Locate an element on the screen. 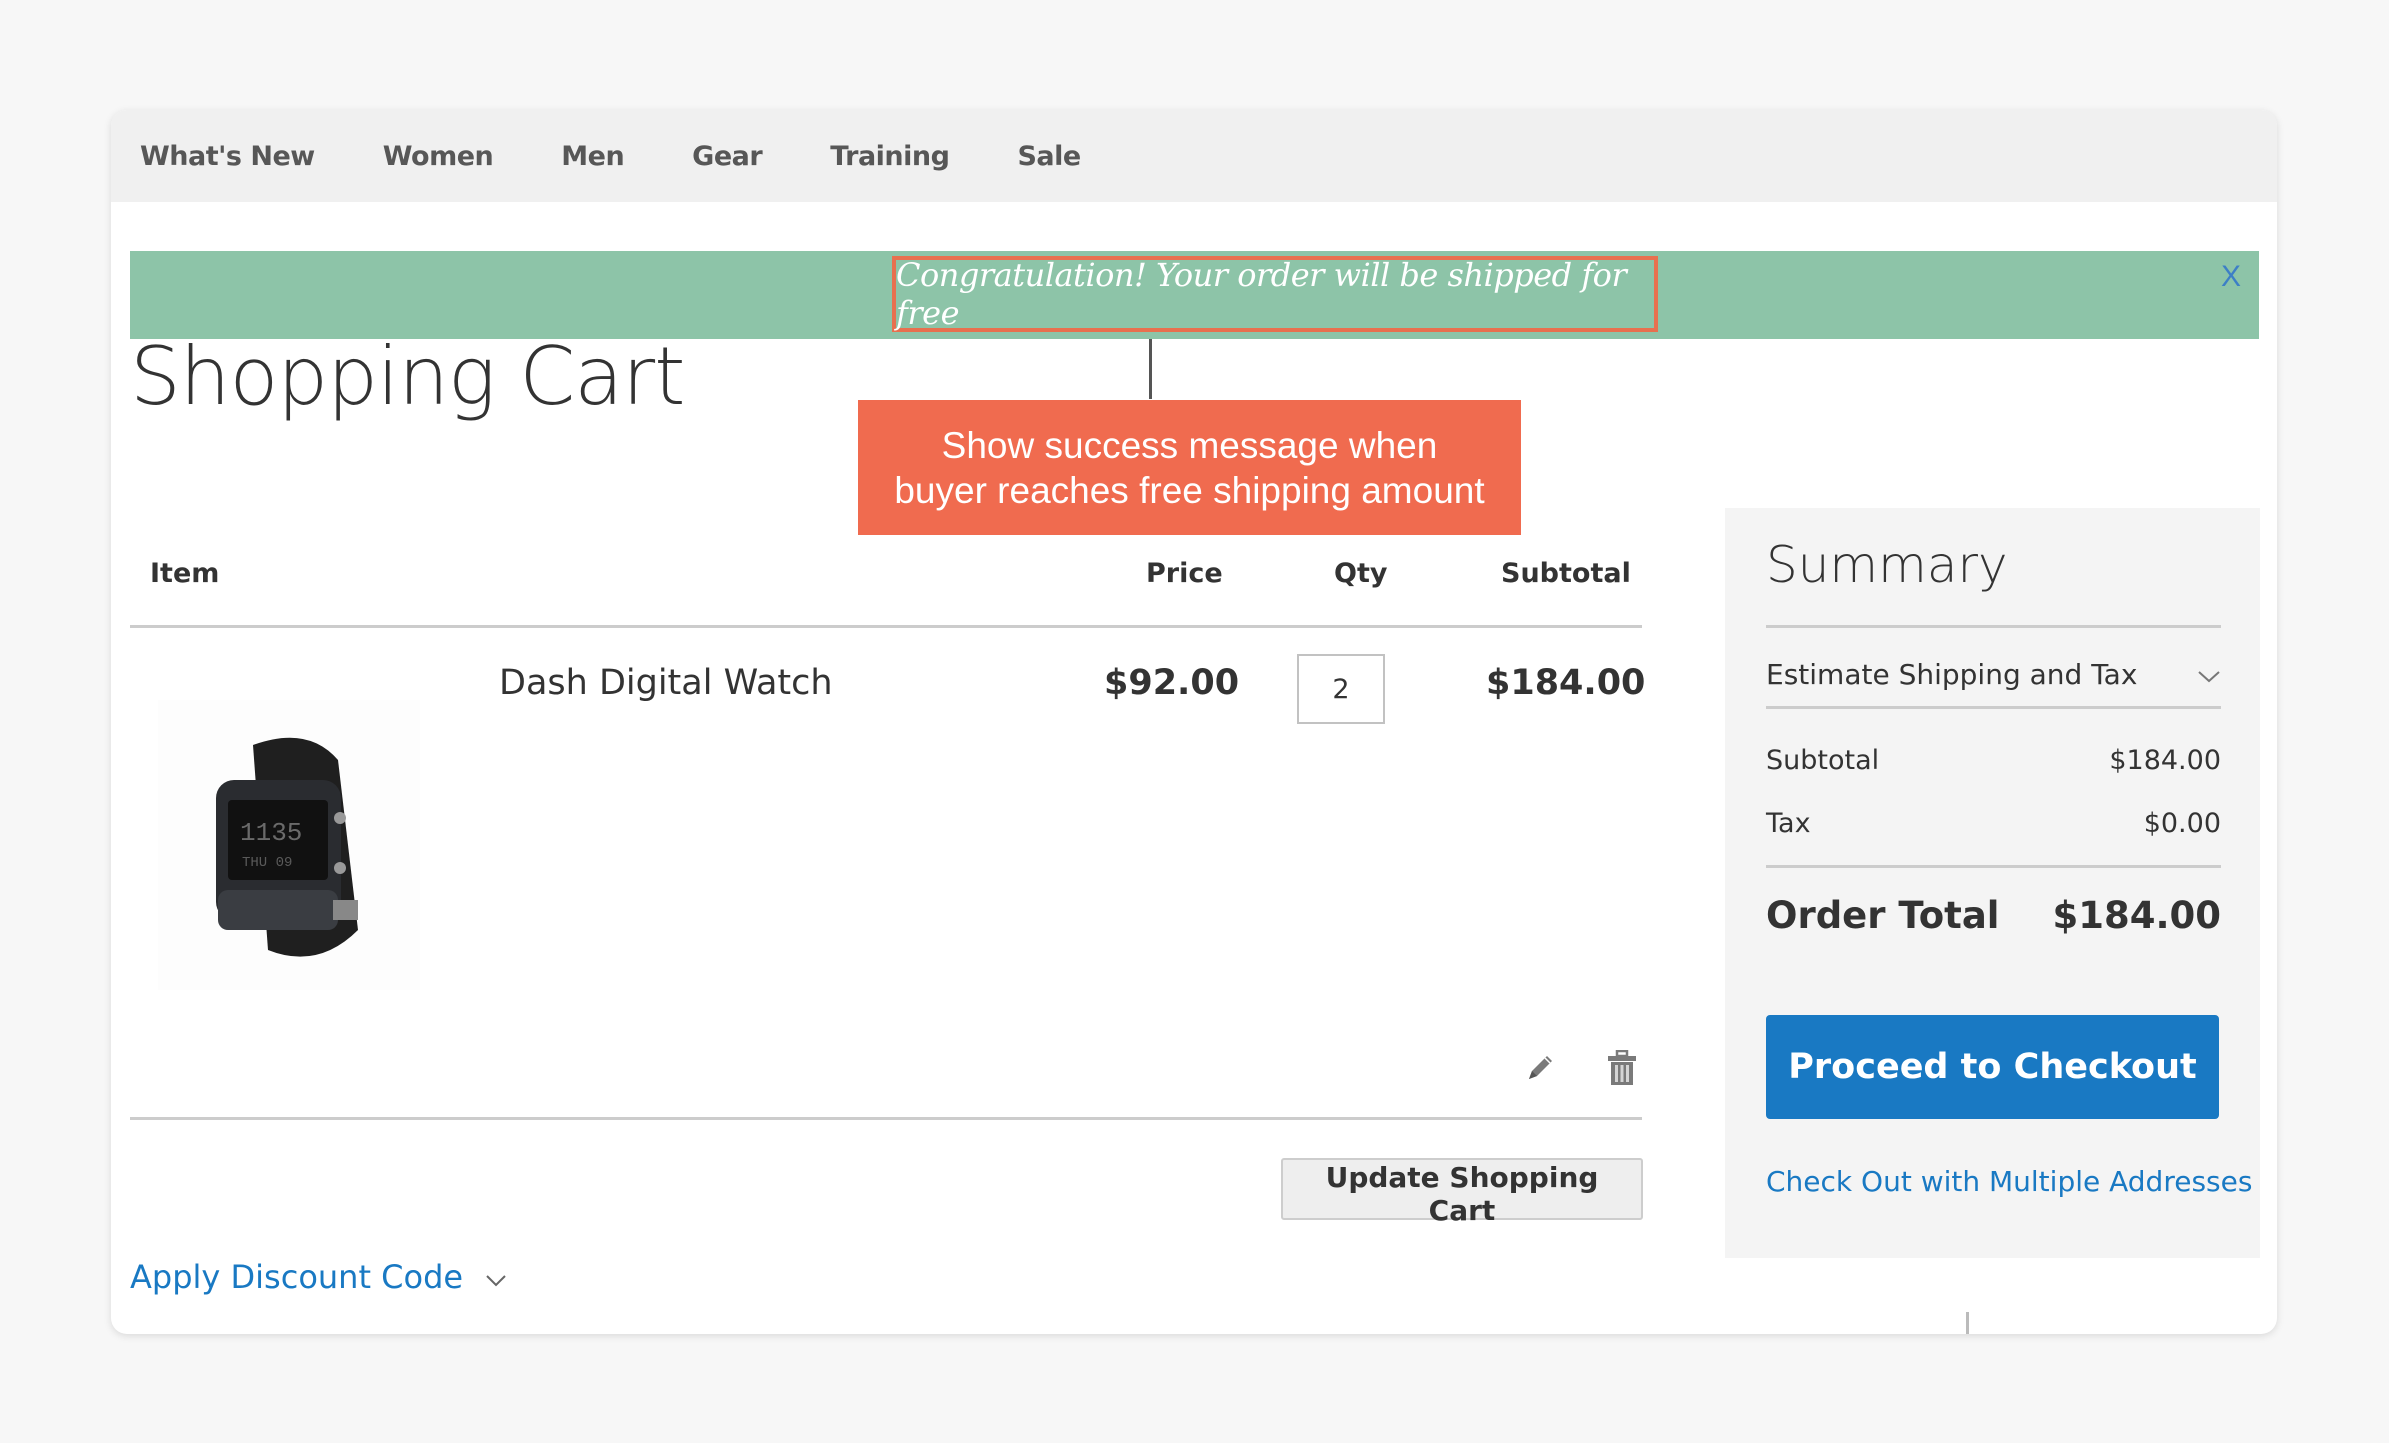 The height and width of the screenshot is (1443, 2389). svg-text: 1135 is located at coordinates (271, 833).